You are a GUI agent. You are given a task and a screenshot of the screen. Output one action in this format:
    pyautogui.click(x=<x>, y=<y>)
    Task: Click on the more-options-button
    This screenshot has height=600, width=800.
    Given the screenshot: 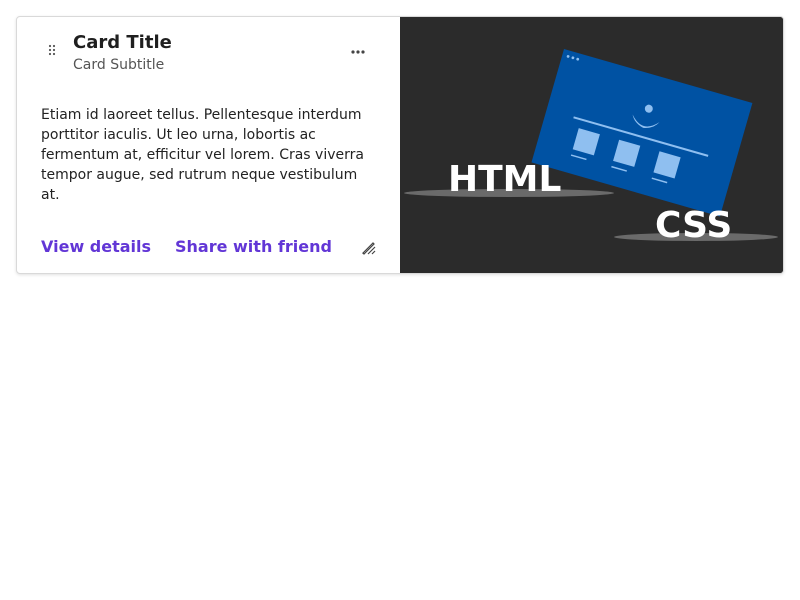 What is the action you would take?
    pyautogui.click(x=358, y=50)
    